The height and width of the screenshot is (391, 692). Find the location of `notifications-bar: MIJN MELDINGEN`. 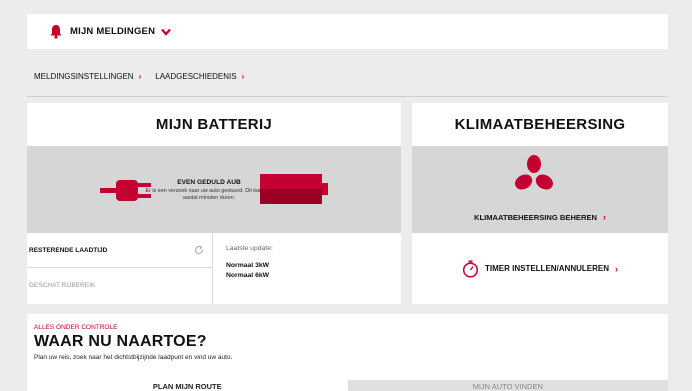

notifications-bar: MIJN MELDINGEN is located at coordinates (347, 31).